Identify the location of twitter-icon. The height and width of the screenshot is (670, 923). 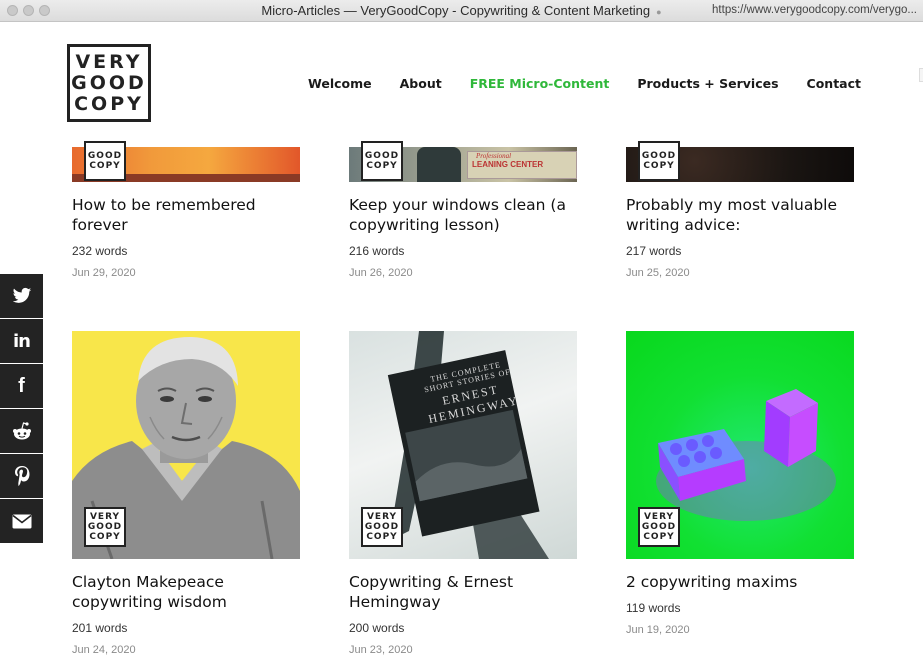
(21, 295).